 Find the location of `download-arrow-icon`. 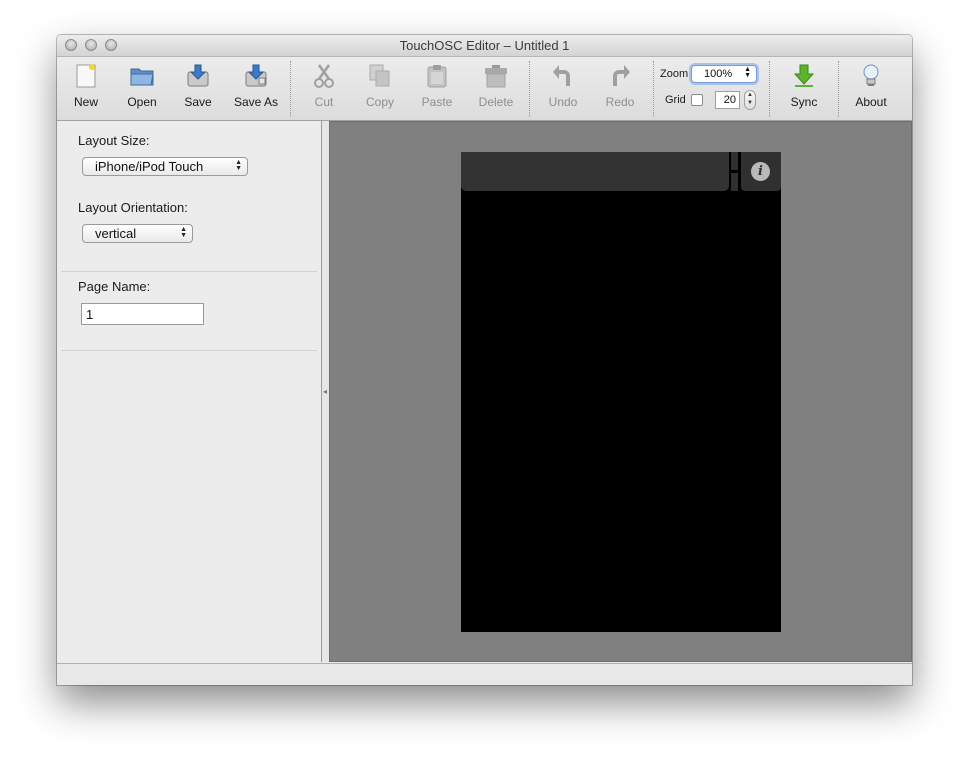

download-arrow-icon is located at coordinates (804, 76).